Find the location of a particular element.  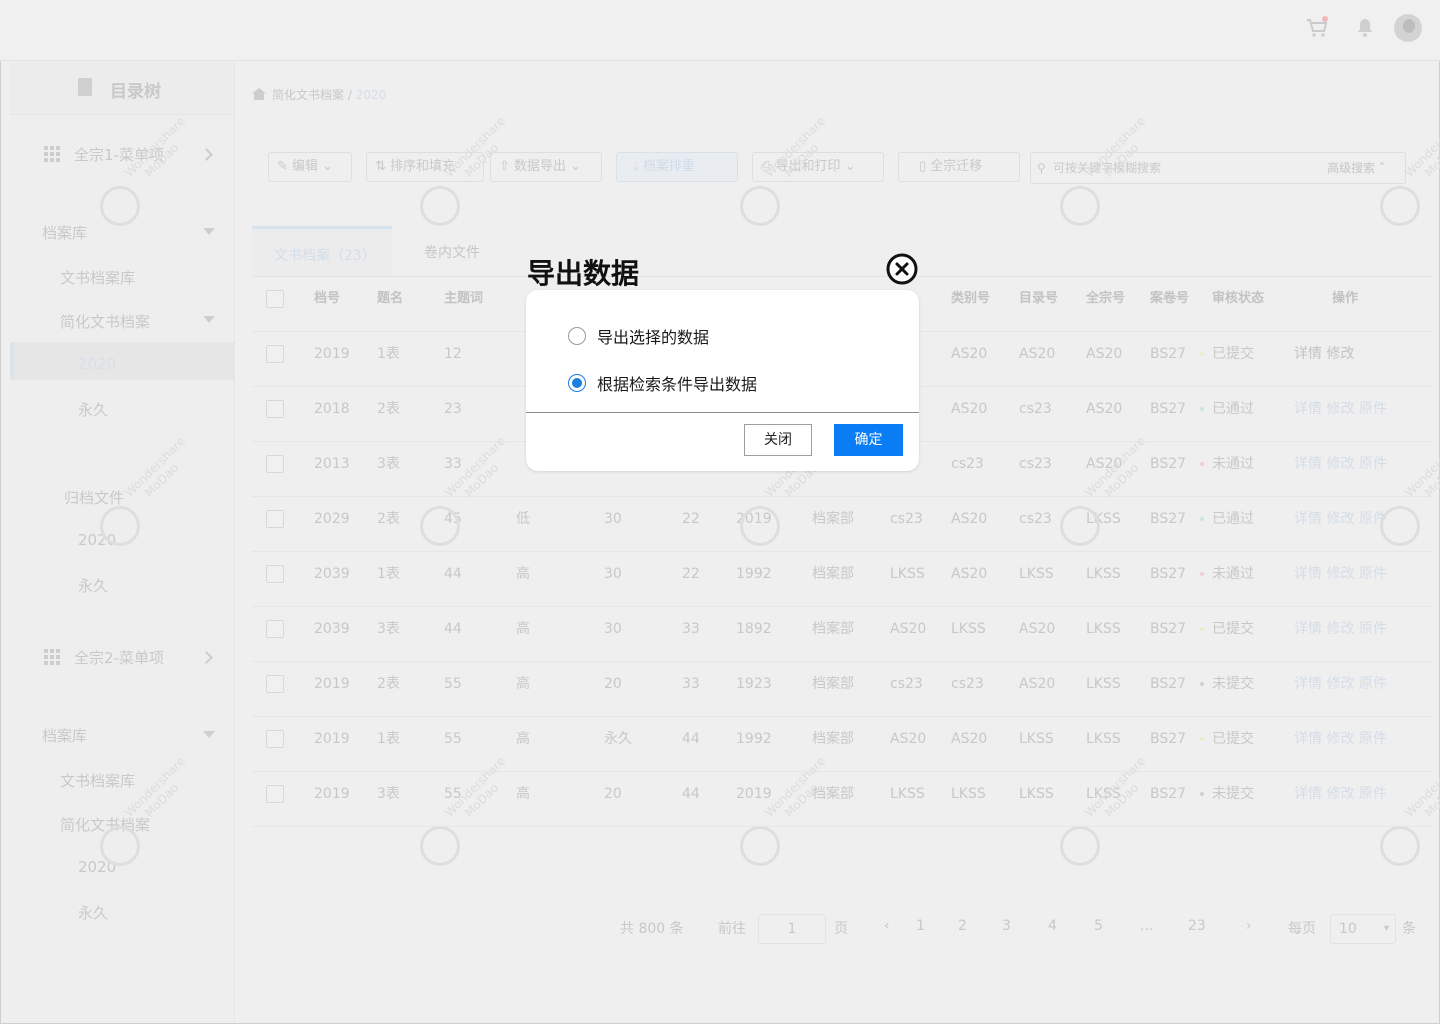

home-icon is located at coordinates (259, 94).